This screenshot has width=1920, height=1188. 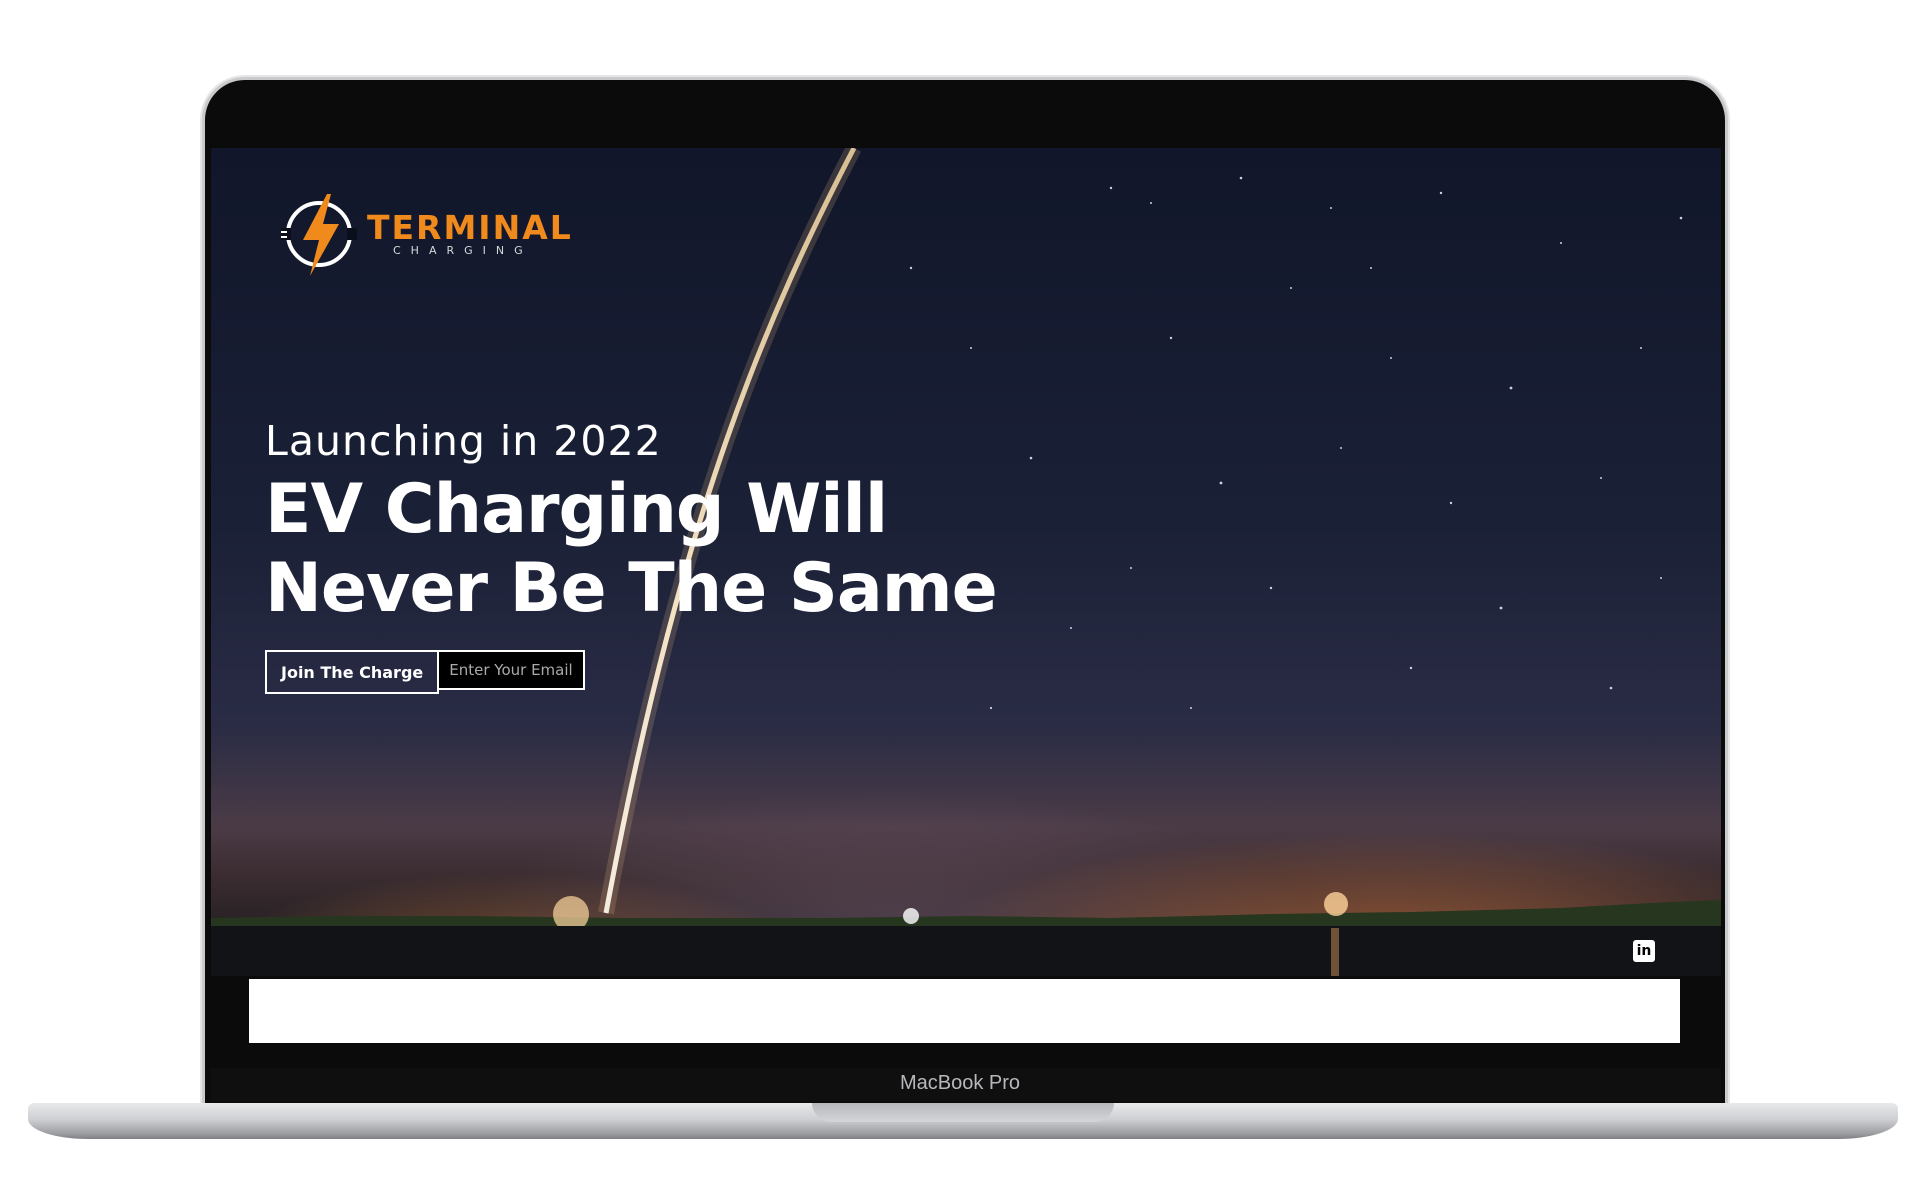 I want to click on hero-kicker: Launching in 2022, so click(x=463, y=441).